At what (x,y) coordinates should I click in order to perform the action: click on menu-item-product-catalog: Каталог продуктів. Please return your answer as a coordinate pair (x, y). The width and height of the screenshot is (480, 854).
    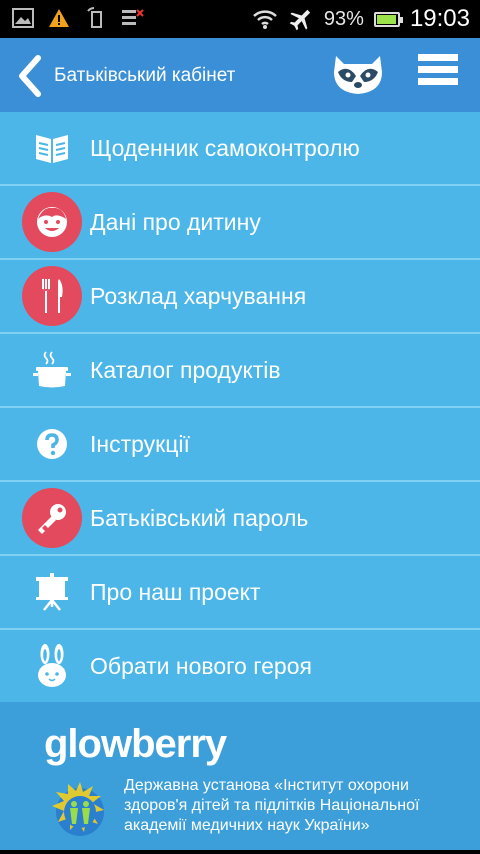
    Looking at the image, I should click on (240, 371).